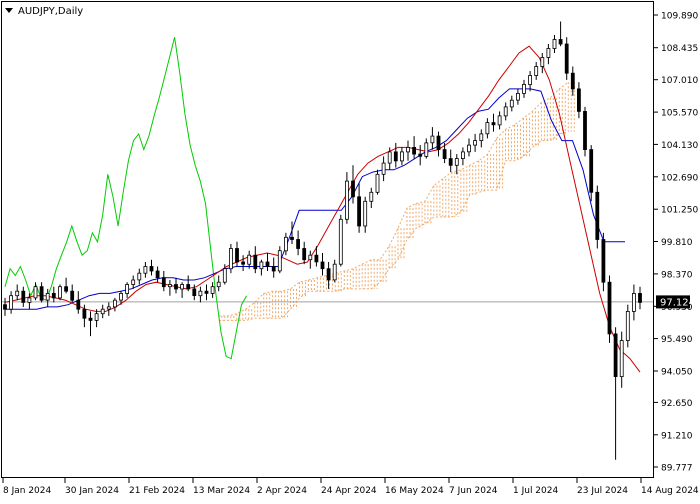 This screenshot has height=504, width=700. Describe the element at coordinates (677, 404) in the screenshot. I see `y-tick-label: 92.650` at that location.